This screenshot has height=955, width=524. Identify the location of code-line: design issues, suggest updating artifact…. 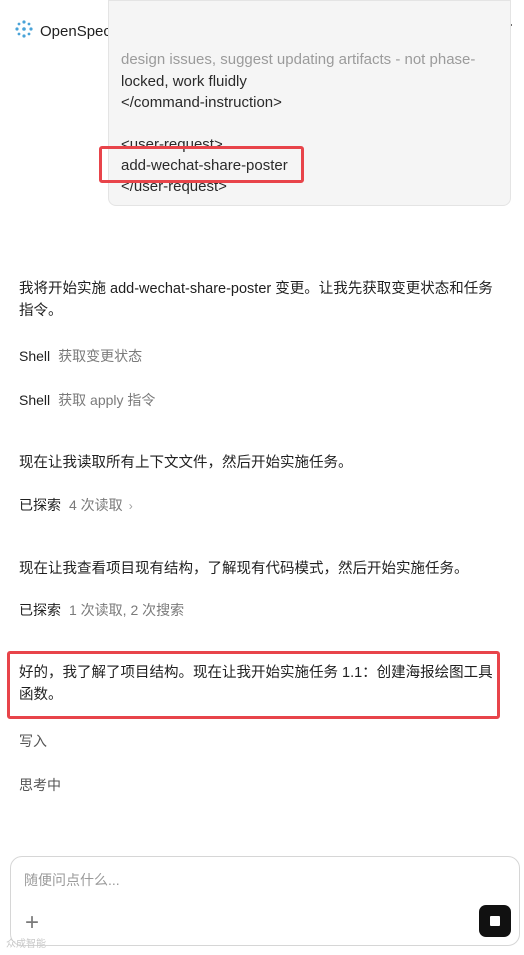
(298, 59).